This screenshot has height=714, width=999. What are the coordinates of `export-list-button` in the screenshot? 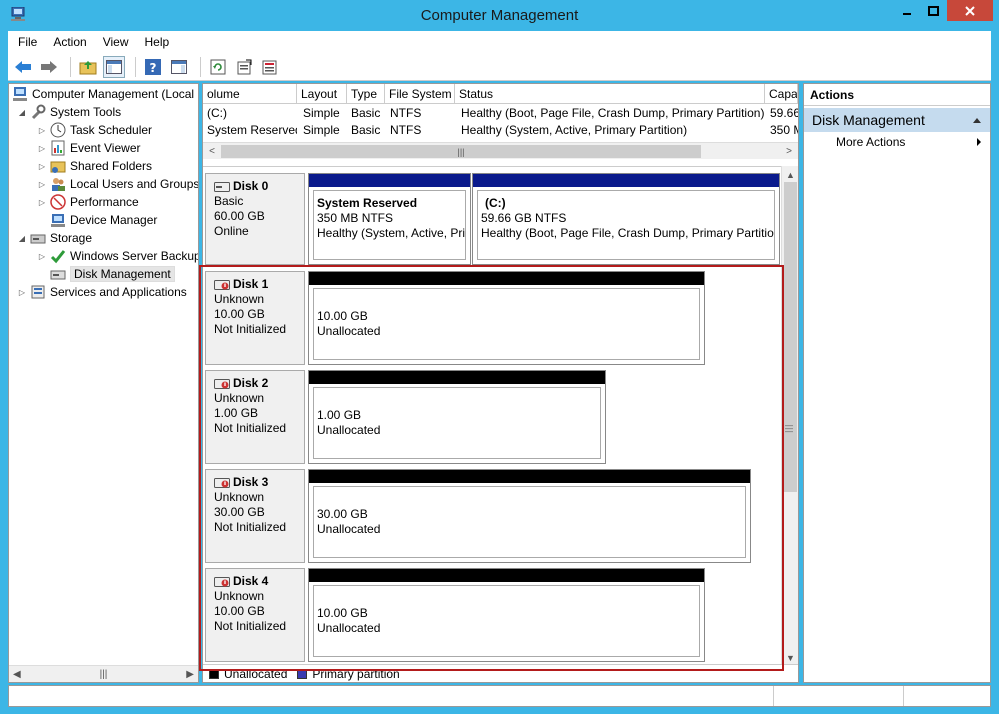 It's located at (270, 67).